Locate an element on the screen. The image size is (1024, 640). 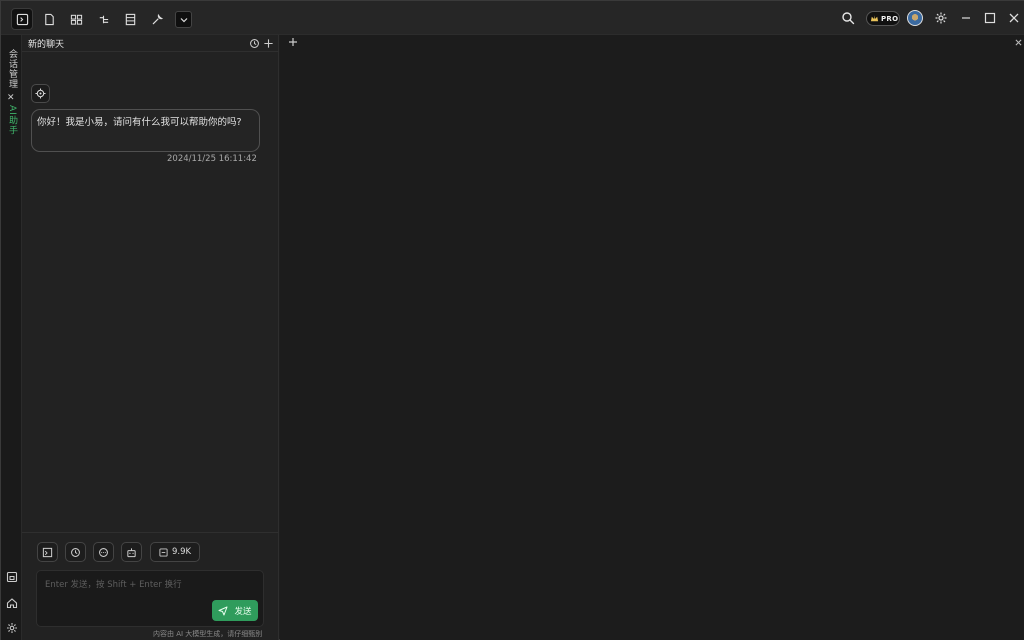
image-icon is located at coordinates (47, 552).